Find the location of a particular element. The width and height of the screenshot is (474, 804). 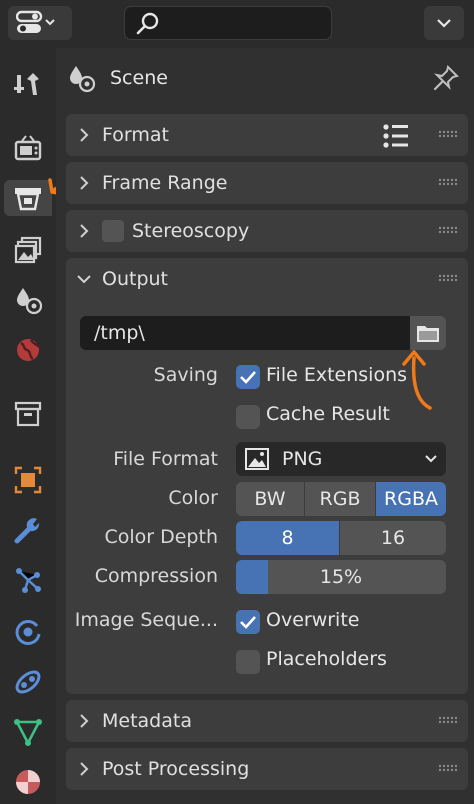

tab-material is located at coordinates (28, 782).